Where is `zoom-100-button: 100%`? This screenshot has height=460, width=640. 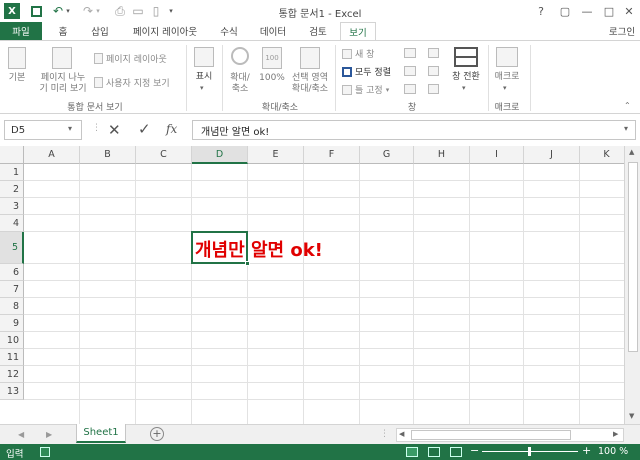
zoom-100-button: 100% is located at coordinates (272, 78).